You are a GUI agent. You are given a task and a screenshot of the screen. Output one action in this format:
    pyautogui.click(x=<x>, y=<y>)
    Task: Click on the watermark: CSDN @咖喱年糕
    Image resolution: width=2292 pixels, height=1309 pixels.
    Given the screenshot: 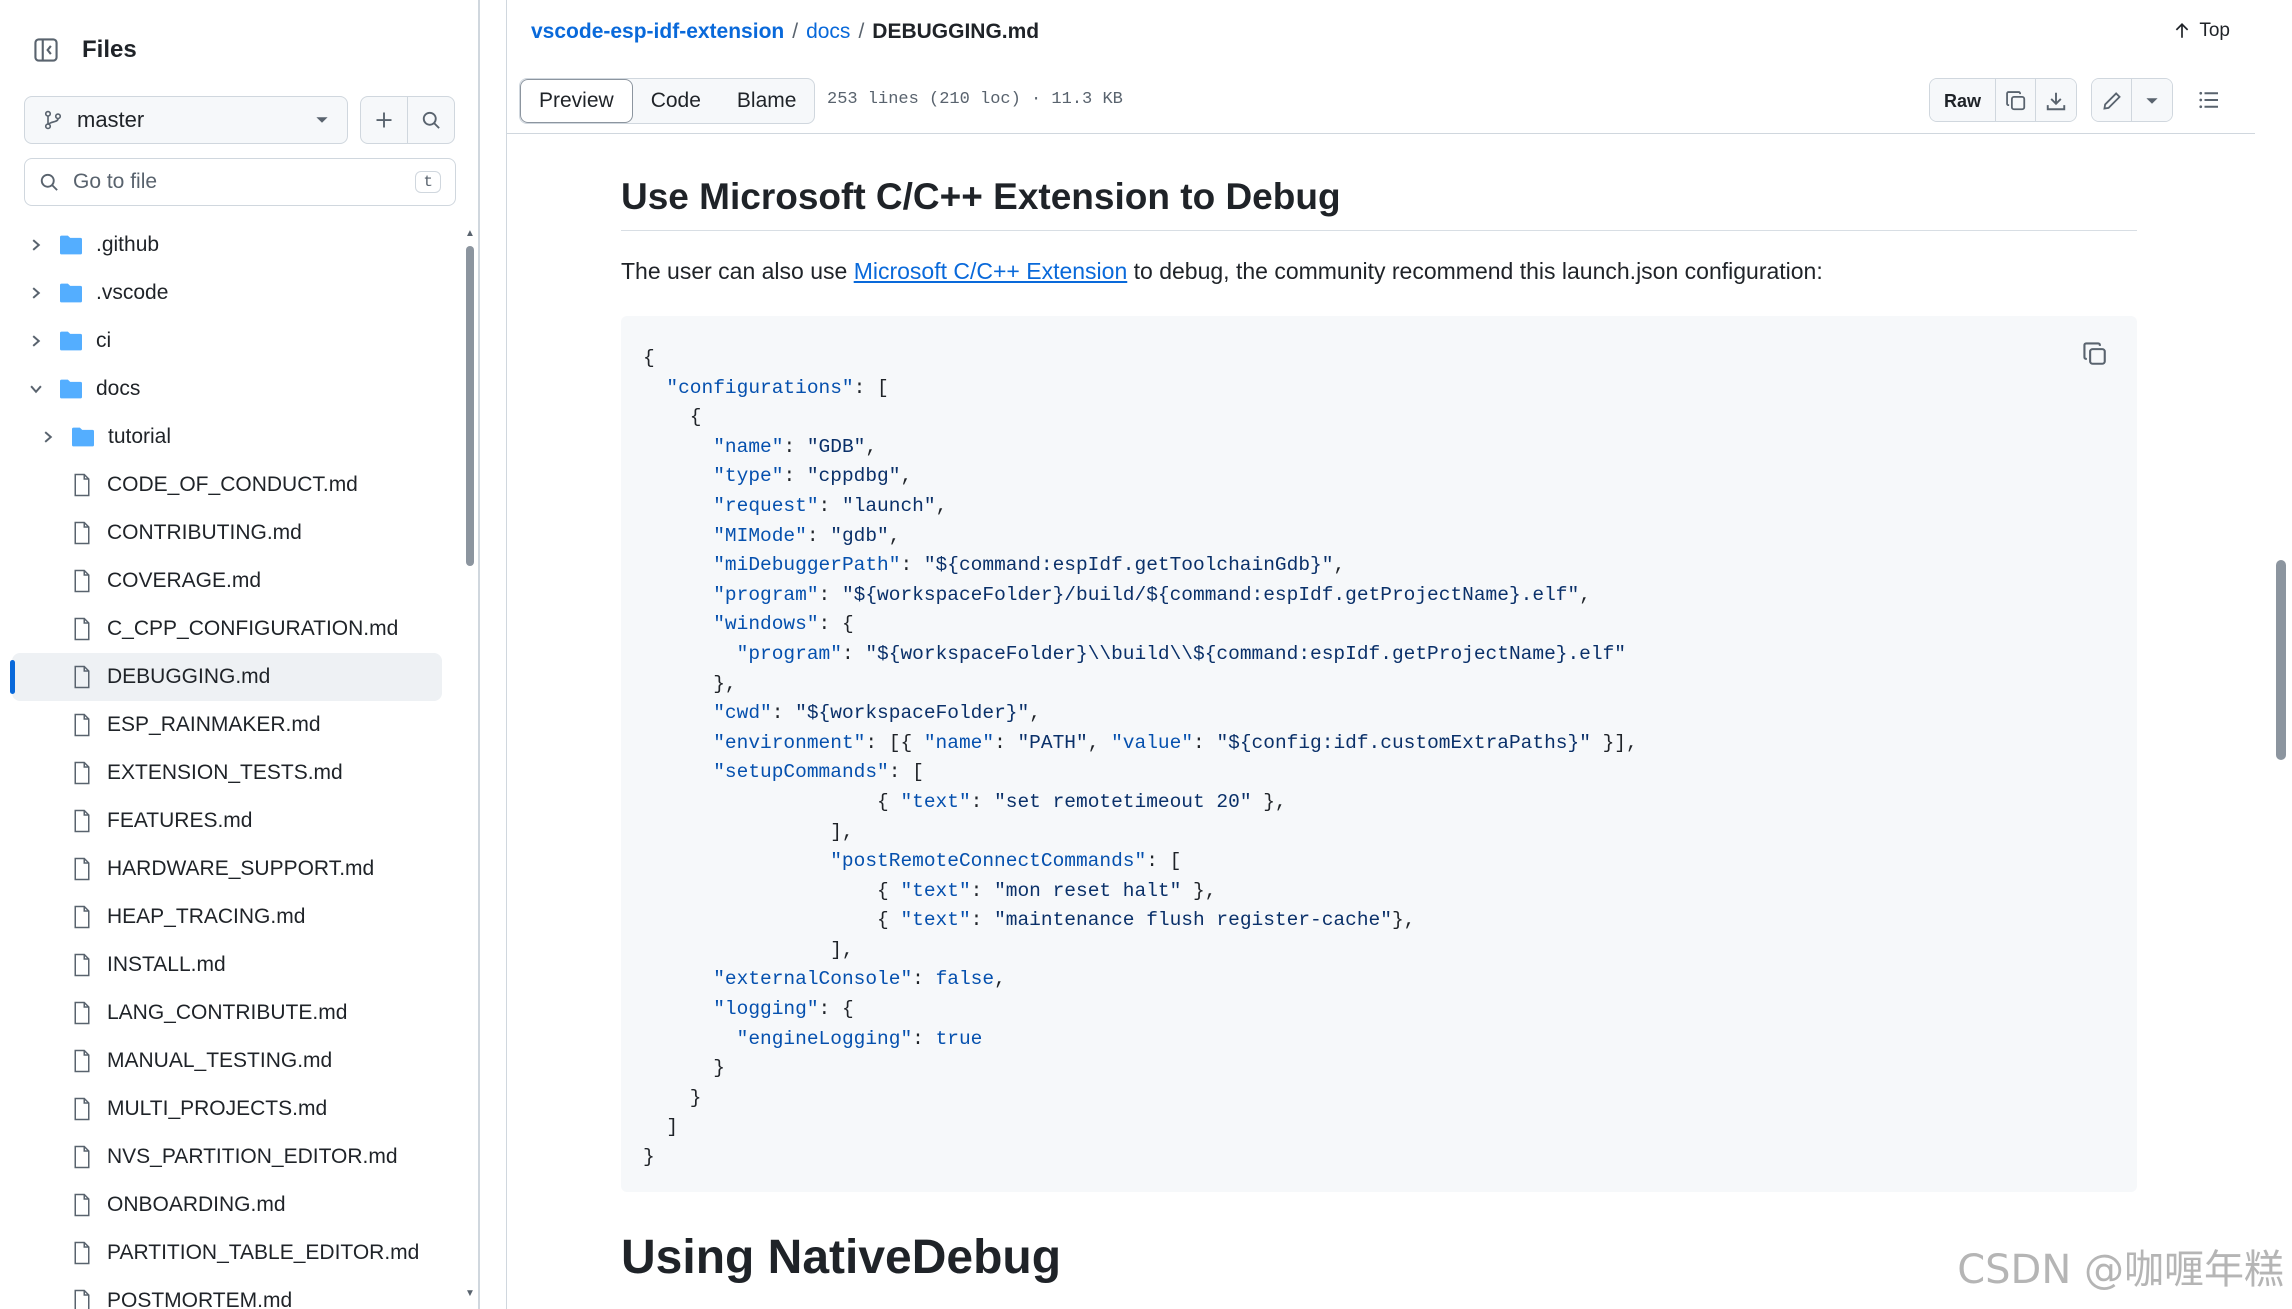 What is the action you would take?
    pyautogui.click(x=2120, y=1270)
    